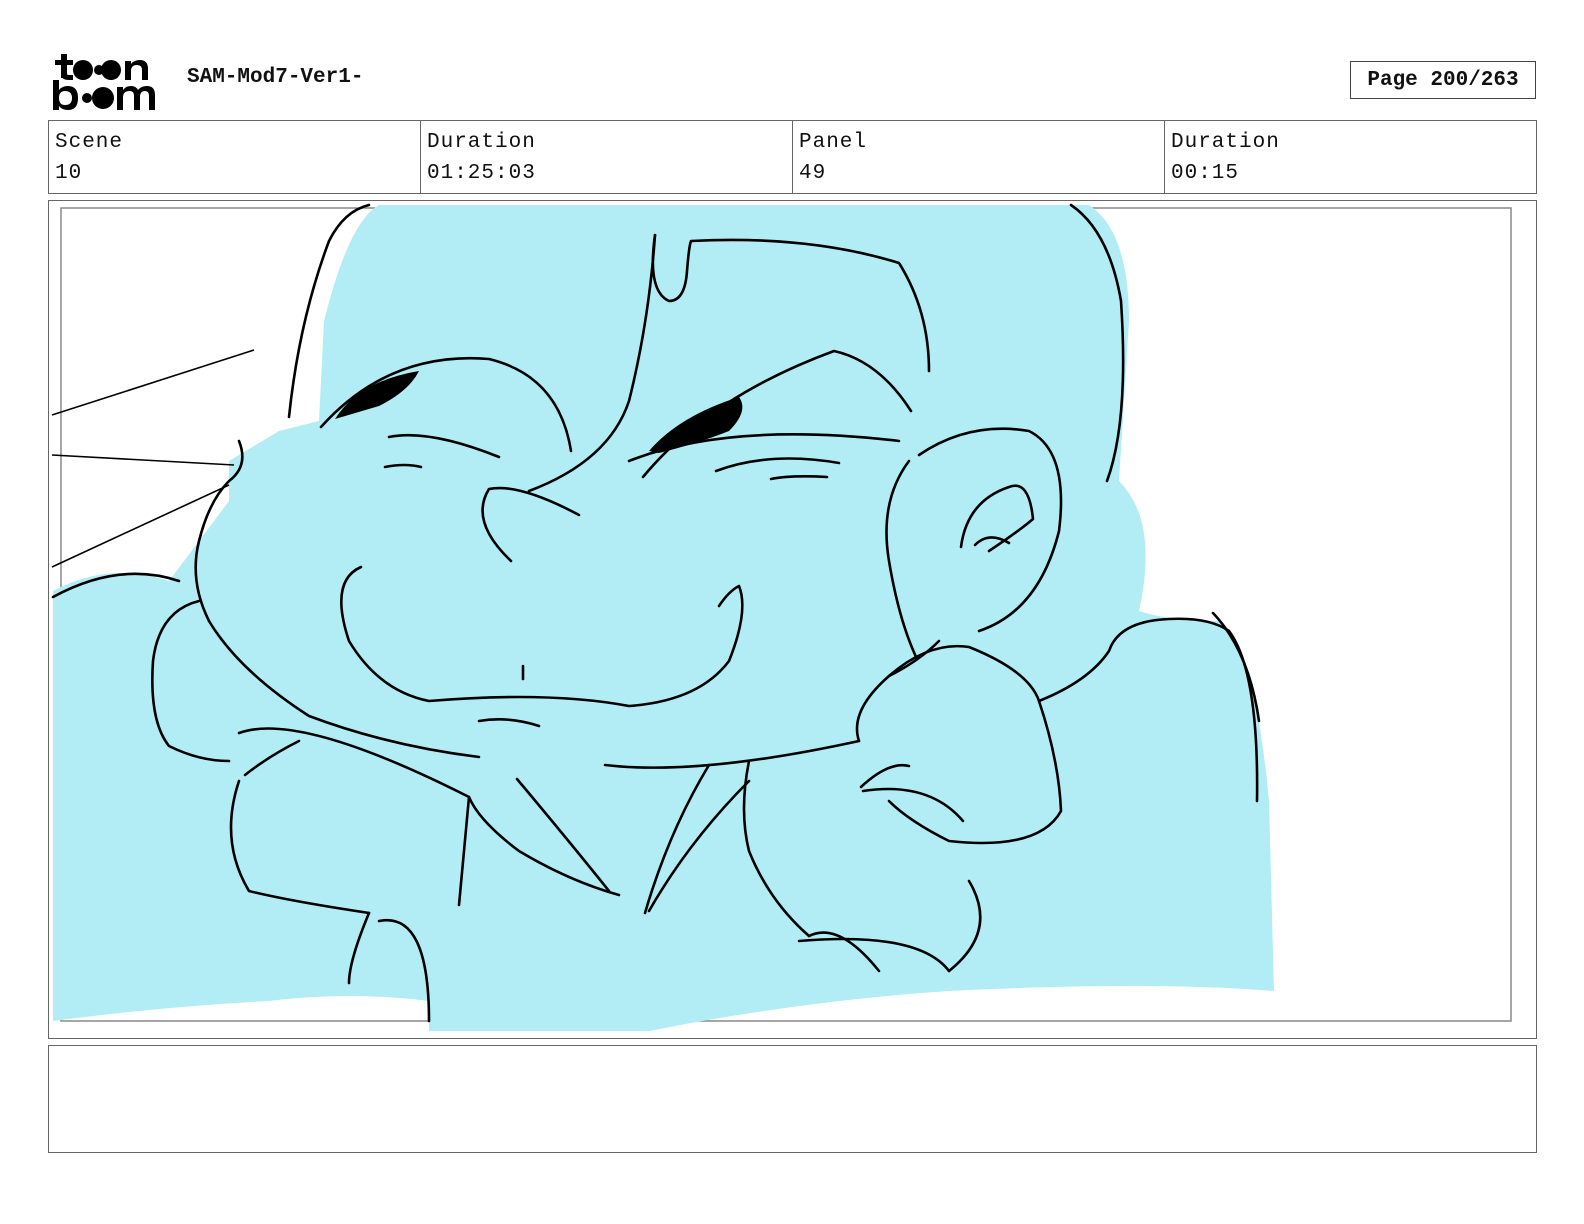  I want to click on panel-cell: Panel 49, so click(979, 157).